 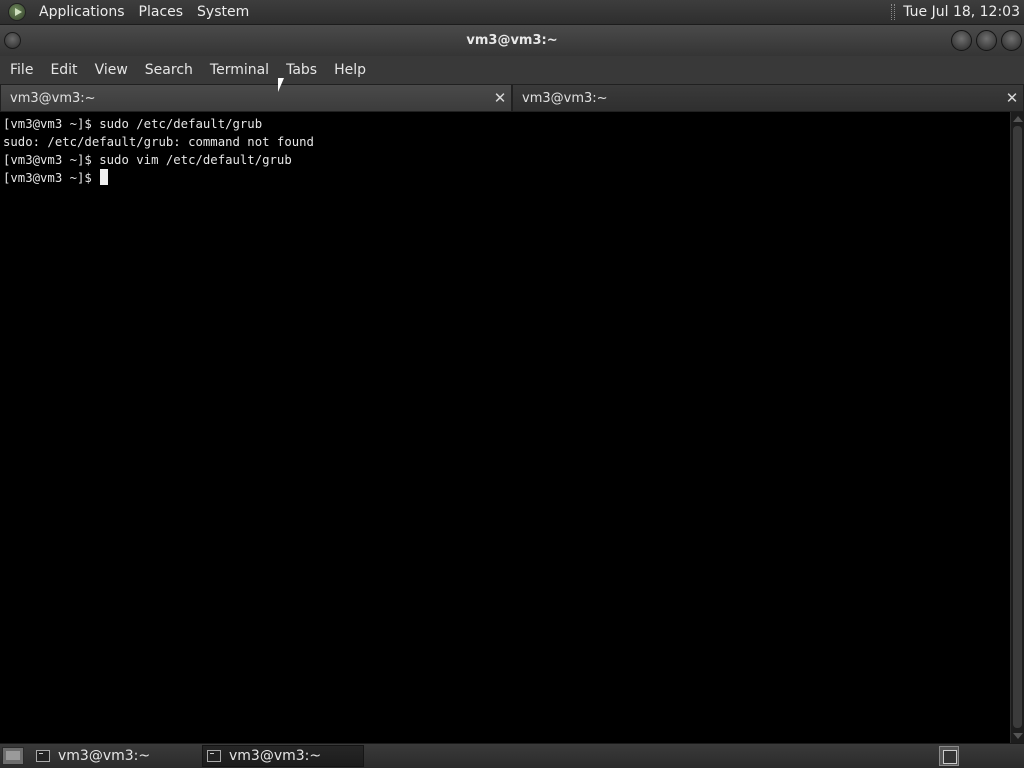 What do you see at coordinates (169, 70) in the screenshot?
I see `menu-search: Search` at bounding box center [169, 70].